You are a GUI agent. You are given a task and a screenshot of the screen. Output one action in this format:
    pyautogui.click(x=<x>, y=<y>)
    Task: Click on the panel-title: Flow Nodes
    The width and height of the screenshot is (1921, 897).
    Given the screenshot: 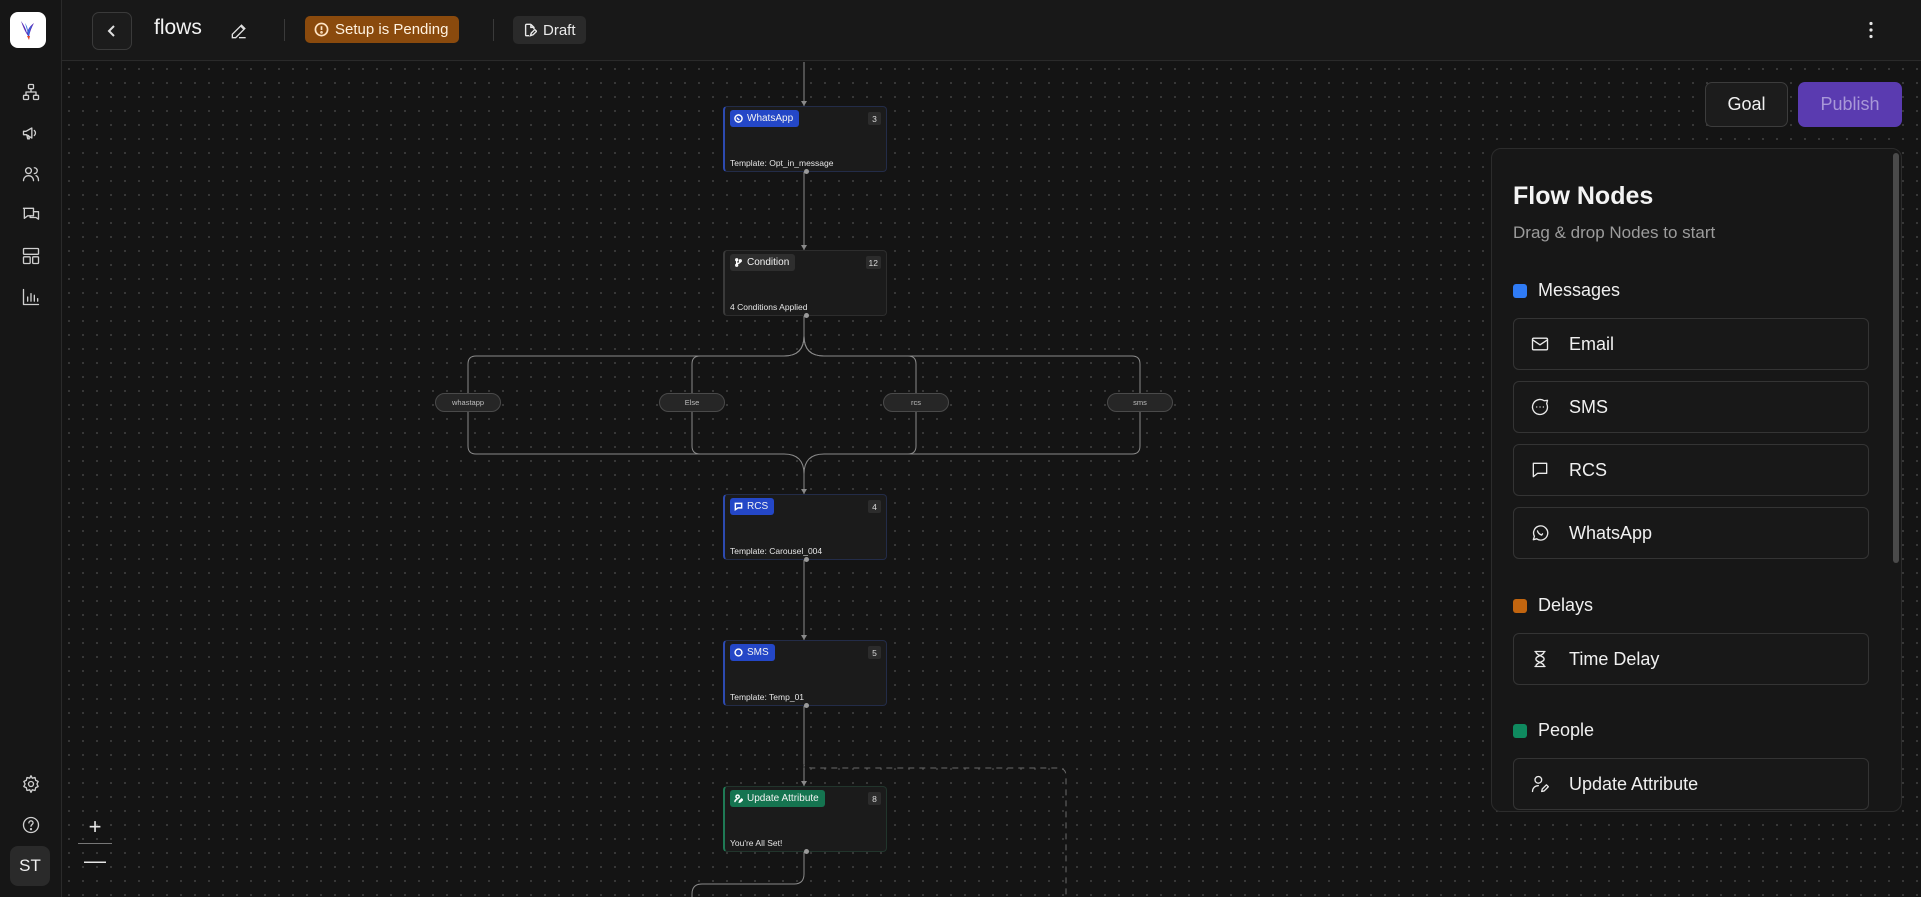 What is the action you would take?
    pyautogui.click(x=1583, y=196)
    